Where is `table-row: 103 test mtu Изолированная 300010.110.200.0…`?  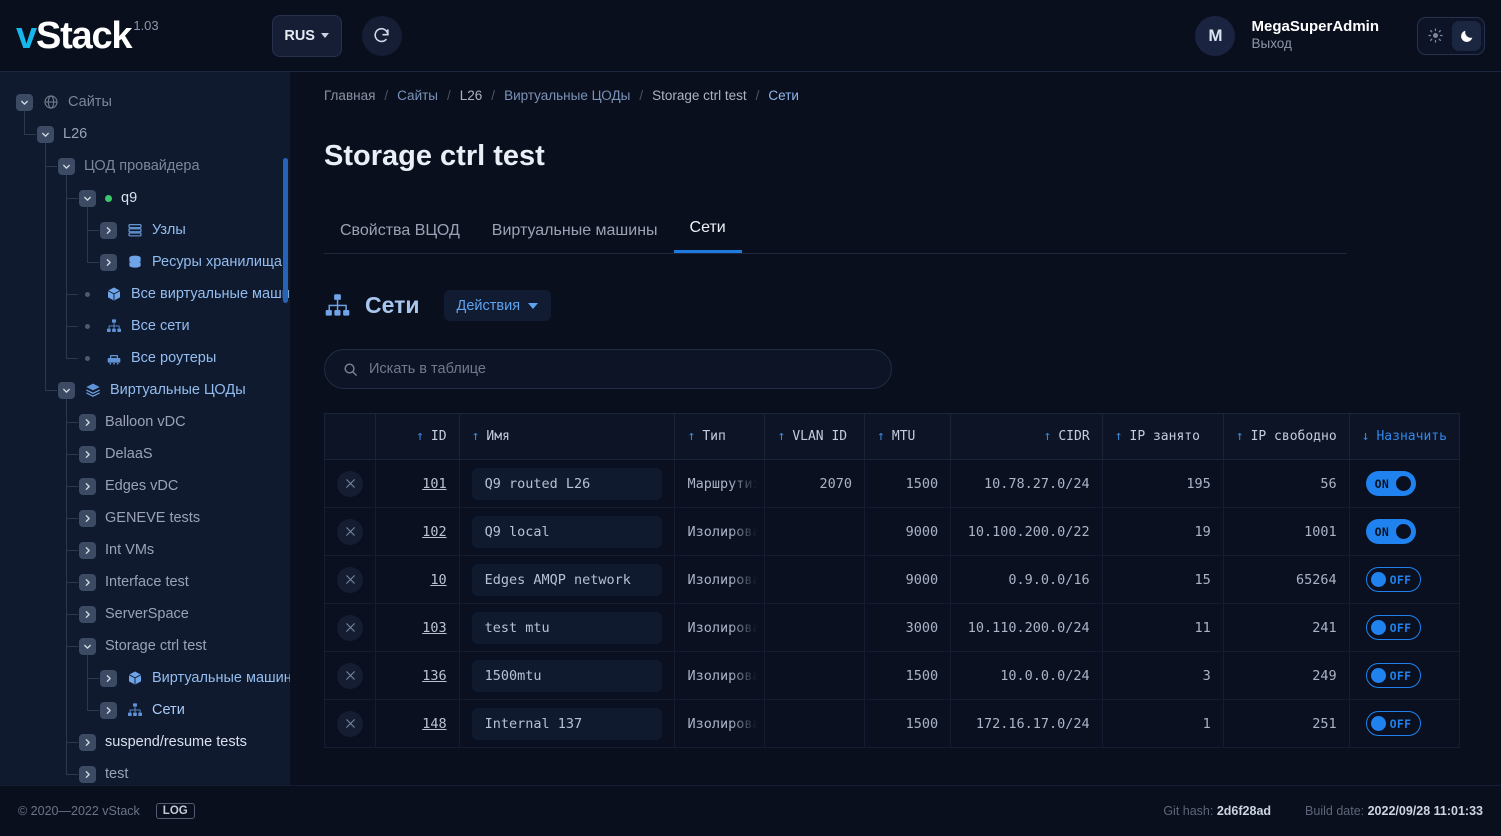 table-row: 103 test mtu Изолированная 300010.110.200.0… is located at coordinates (892, 627).